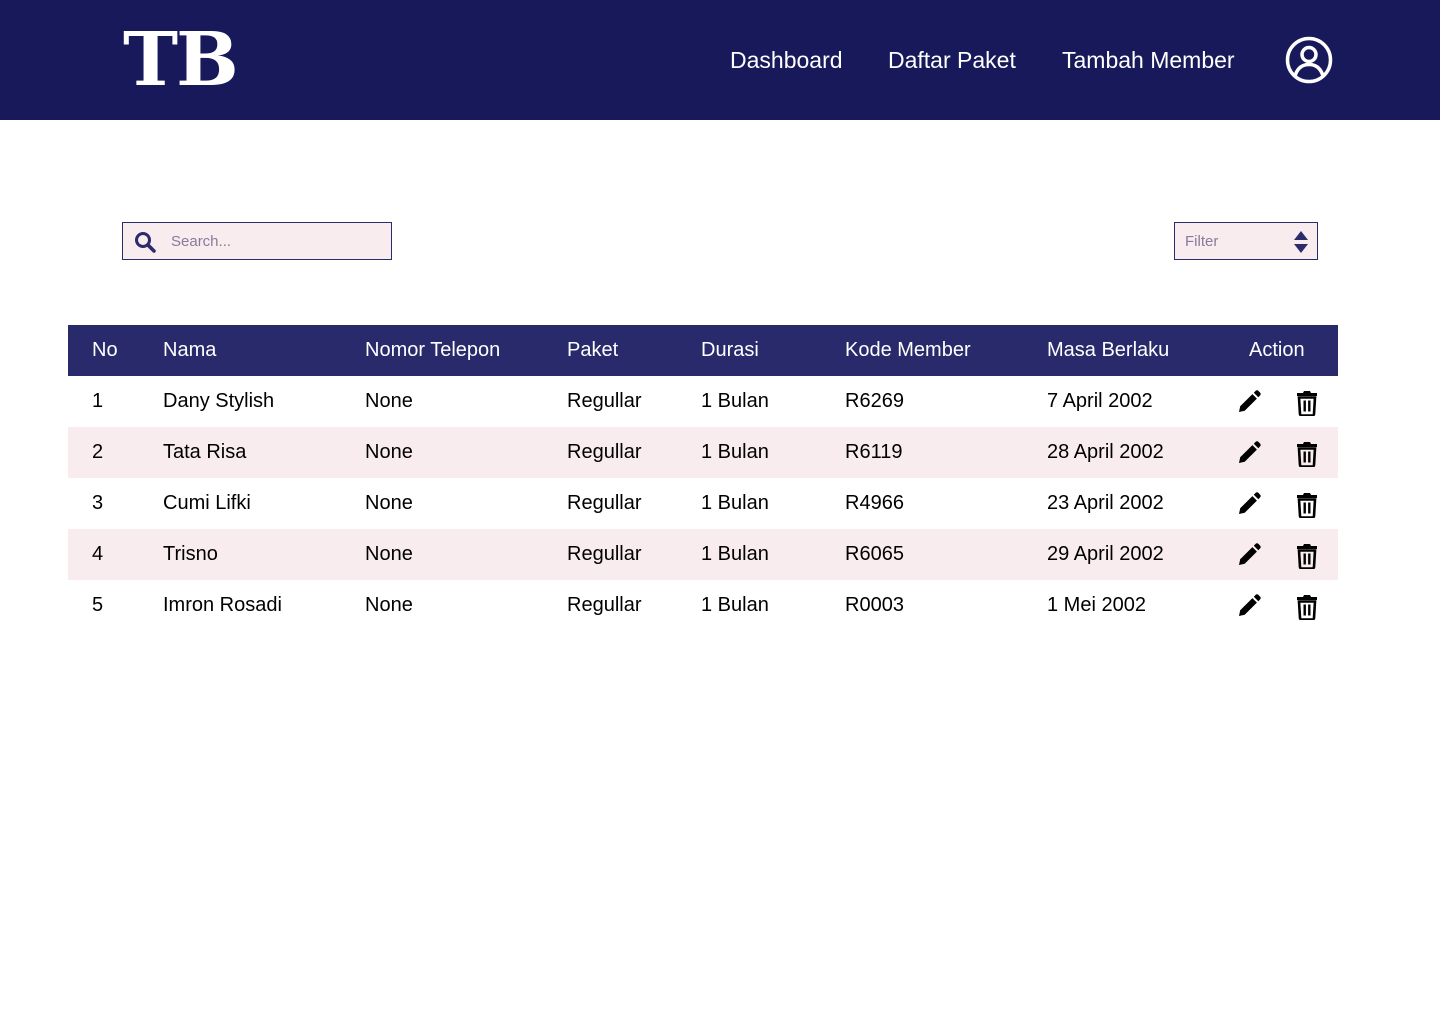 The height and width of the screenshot is (1024, 1440). What do you see at coordinates (874, 452) in the screenshot?
I see `cell-kode: R6119` at bounding box center [874, 452].